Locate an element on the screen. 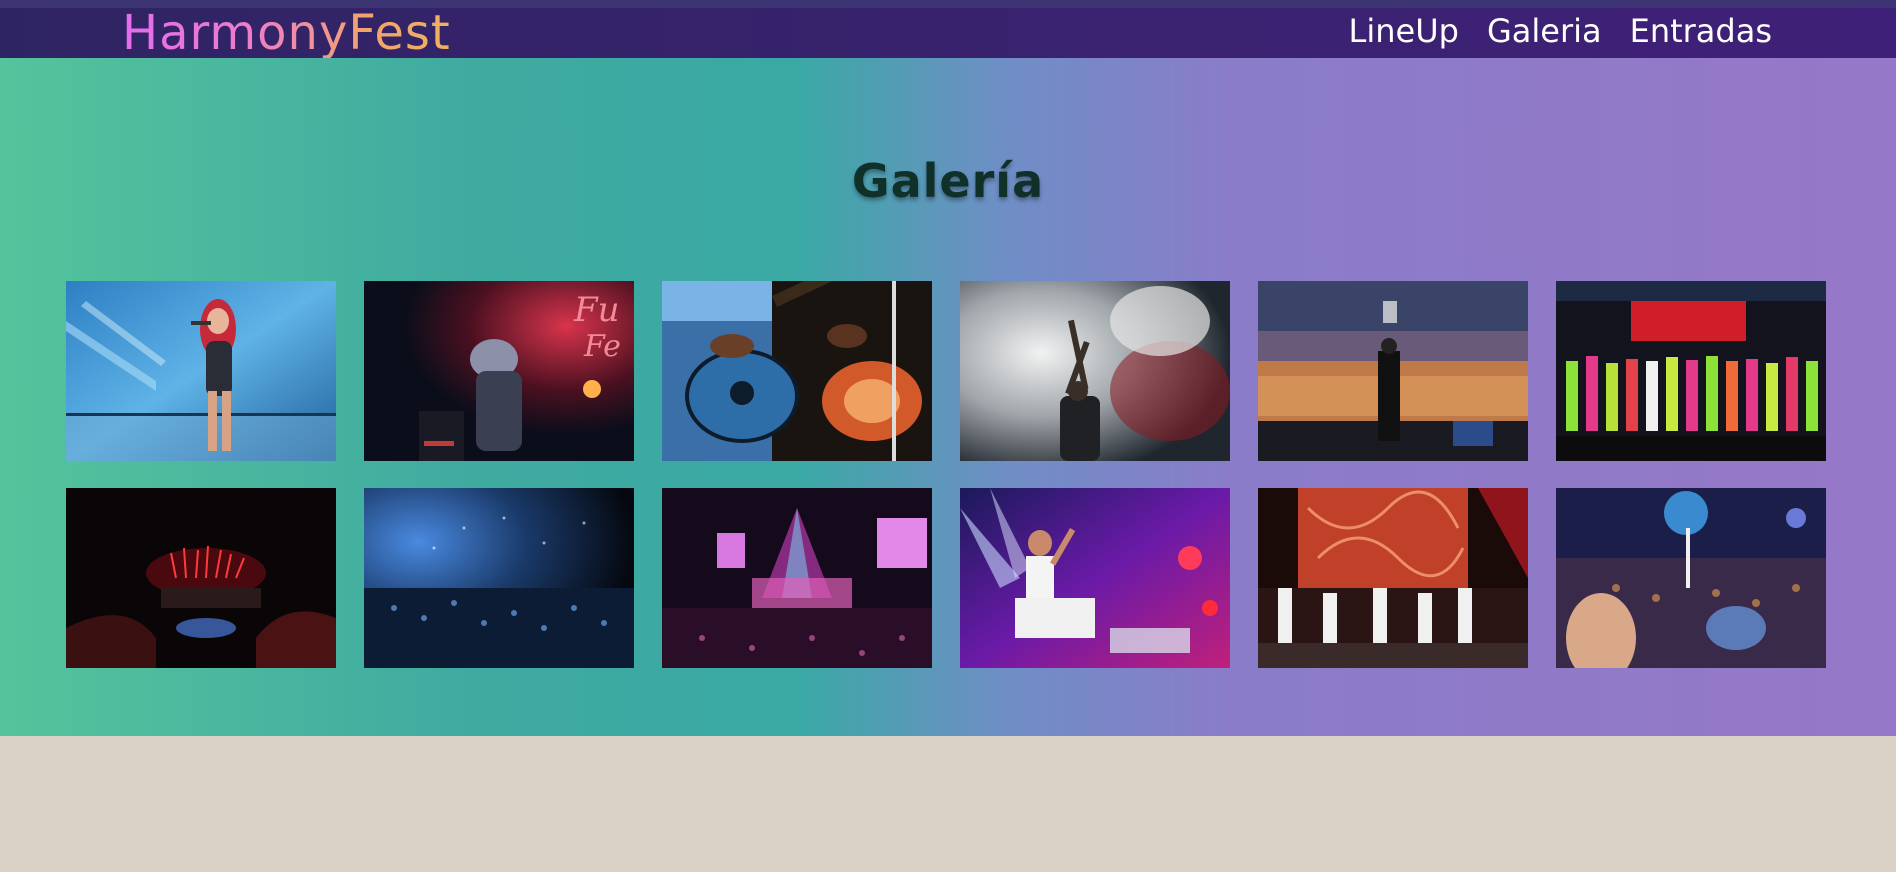  site-logo: HarmonyFest is located at coordinates (286, 33).